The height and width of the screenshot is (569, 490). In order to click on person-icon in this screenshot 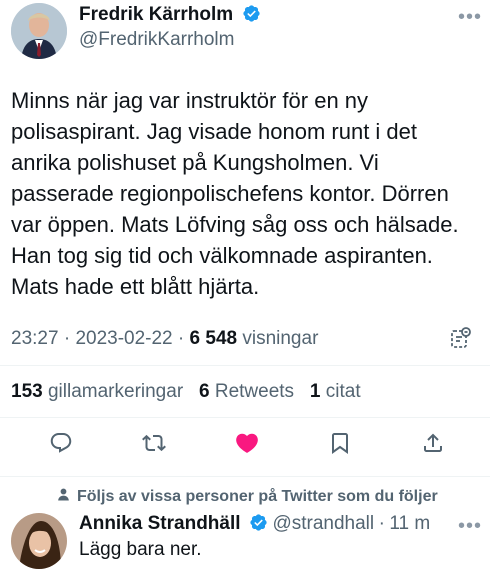, I will do `click(63, 497)`.